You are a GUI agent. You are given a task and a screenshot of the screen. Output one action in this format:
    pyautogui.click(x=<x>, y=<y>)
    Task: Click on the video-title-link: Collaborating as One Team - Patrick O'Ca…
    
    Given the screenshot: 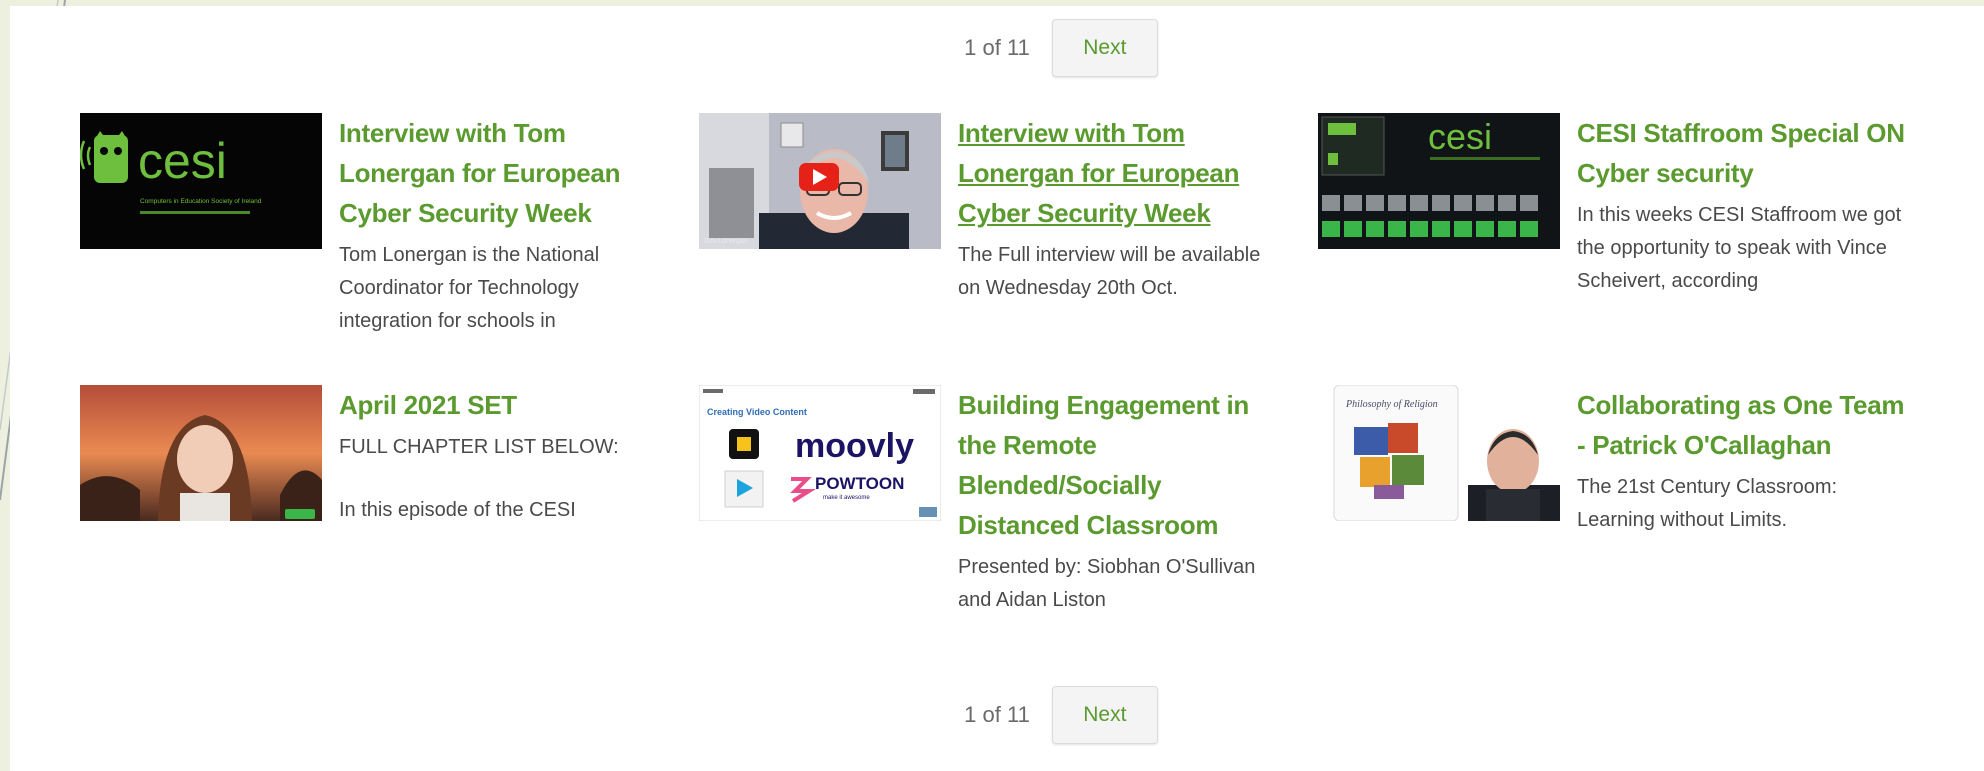 What is the action you would take?
    pyautogui.click(x=1742, y=425)
    